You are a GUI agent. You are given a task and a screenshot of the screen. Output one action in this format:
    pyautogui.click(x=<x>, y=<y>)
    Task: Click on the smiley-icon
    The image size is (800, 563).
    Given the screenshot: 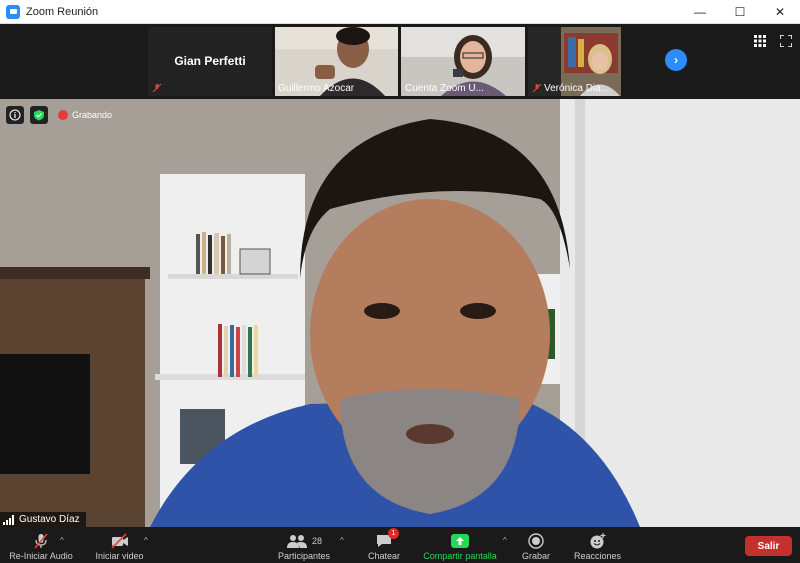 What is the action you would take?
    pyautogui.click(x=598, y=541)
    